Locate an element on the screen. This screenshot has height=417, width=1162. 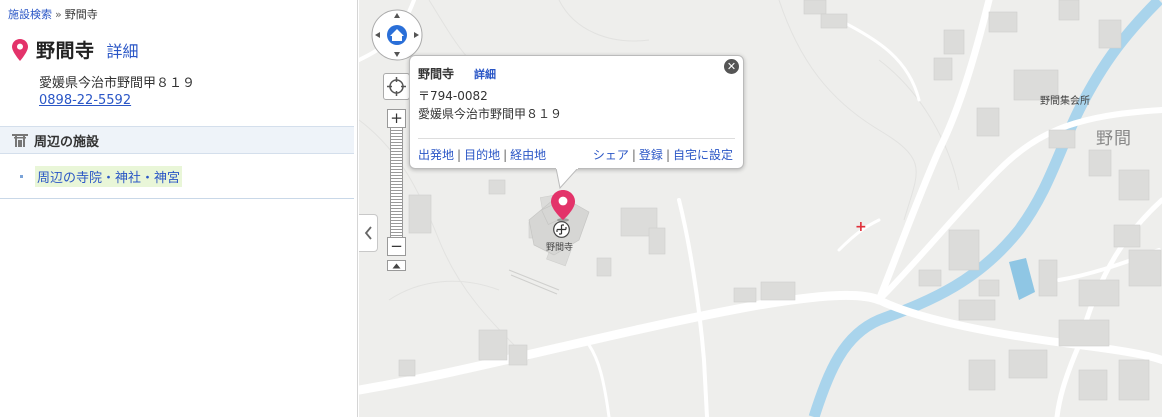
breadcrumb-root-link: 施設検索 is located at coordinates (30, 14).